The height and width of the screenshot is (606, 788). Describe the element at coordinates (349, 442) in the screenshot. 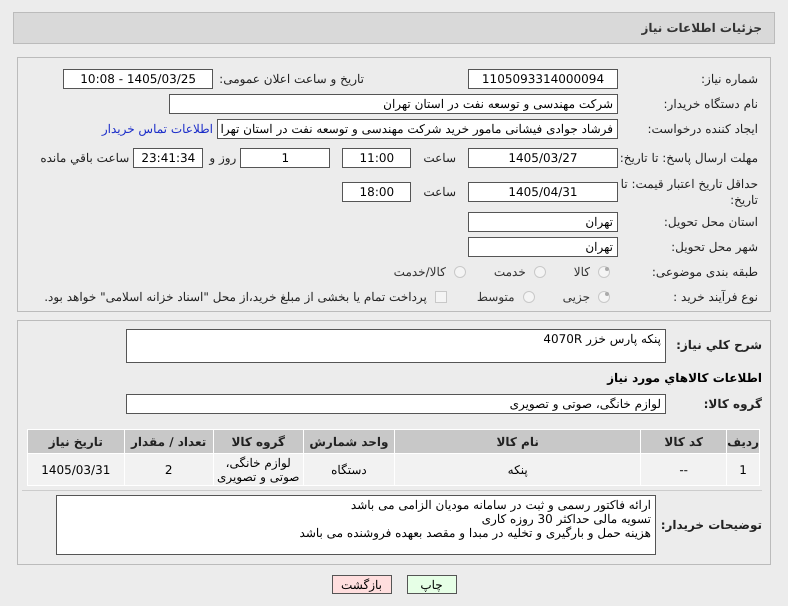

I see `column-header: واحد شمارش` at that location.